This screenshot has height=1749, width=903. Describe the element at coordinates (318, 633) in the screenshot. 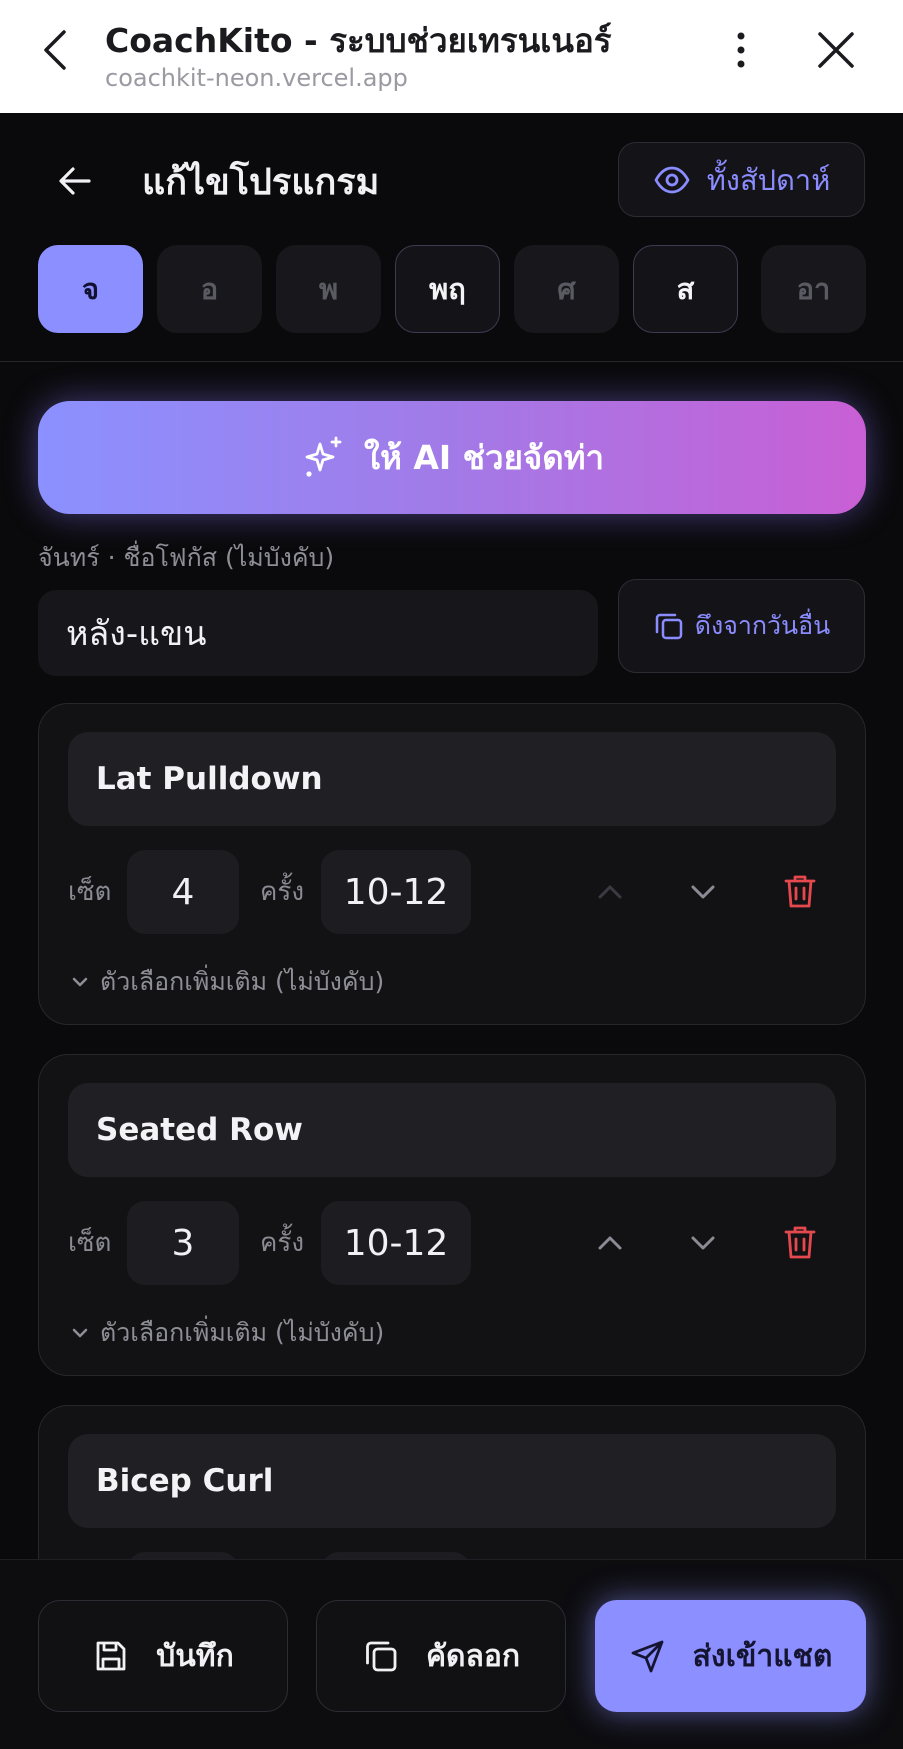

I see `focus-name-input: หลัง-แขน` at that location.